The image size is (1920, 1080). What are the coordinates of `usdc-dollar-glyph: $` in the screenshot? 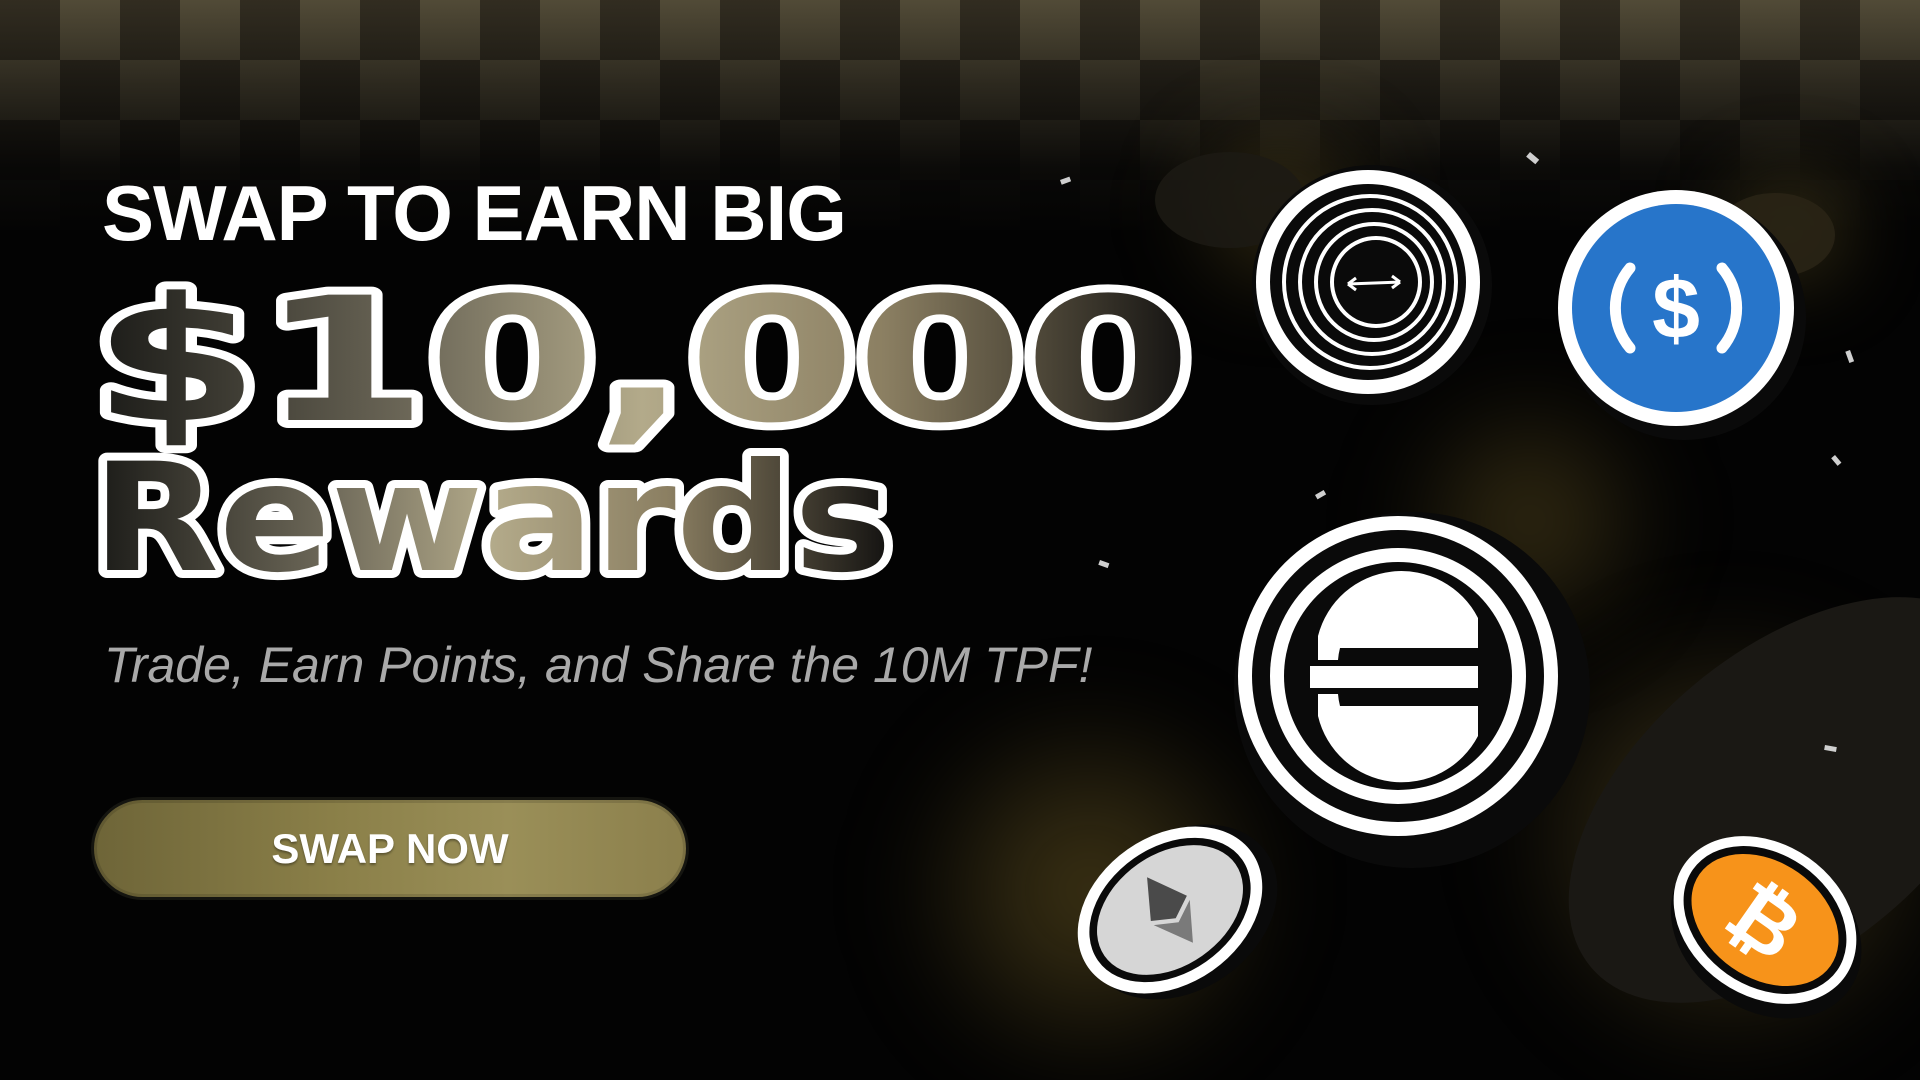 It's located at (1676, 309).